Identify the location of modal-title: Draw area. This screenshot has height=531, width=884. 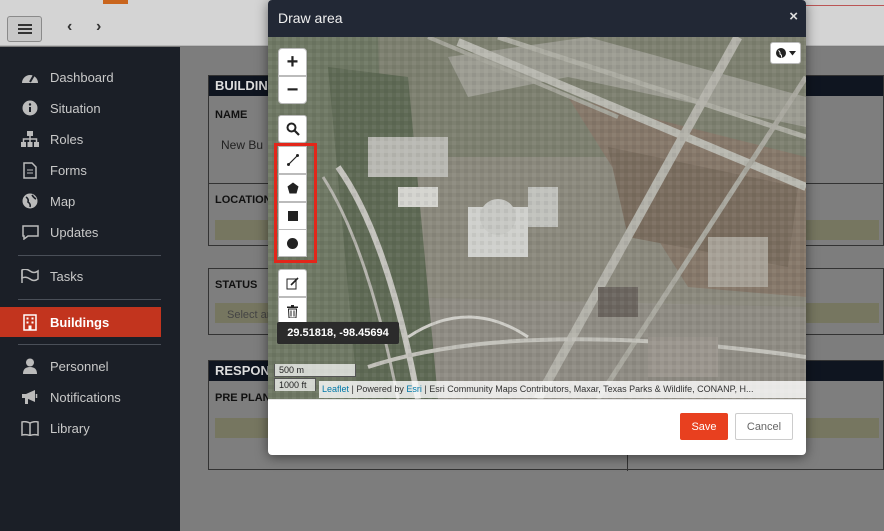
(310, 18).